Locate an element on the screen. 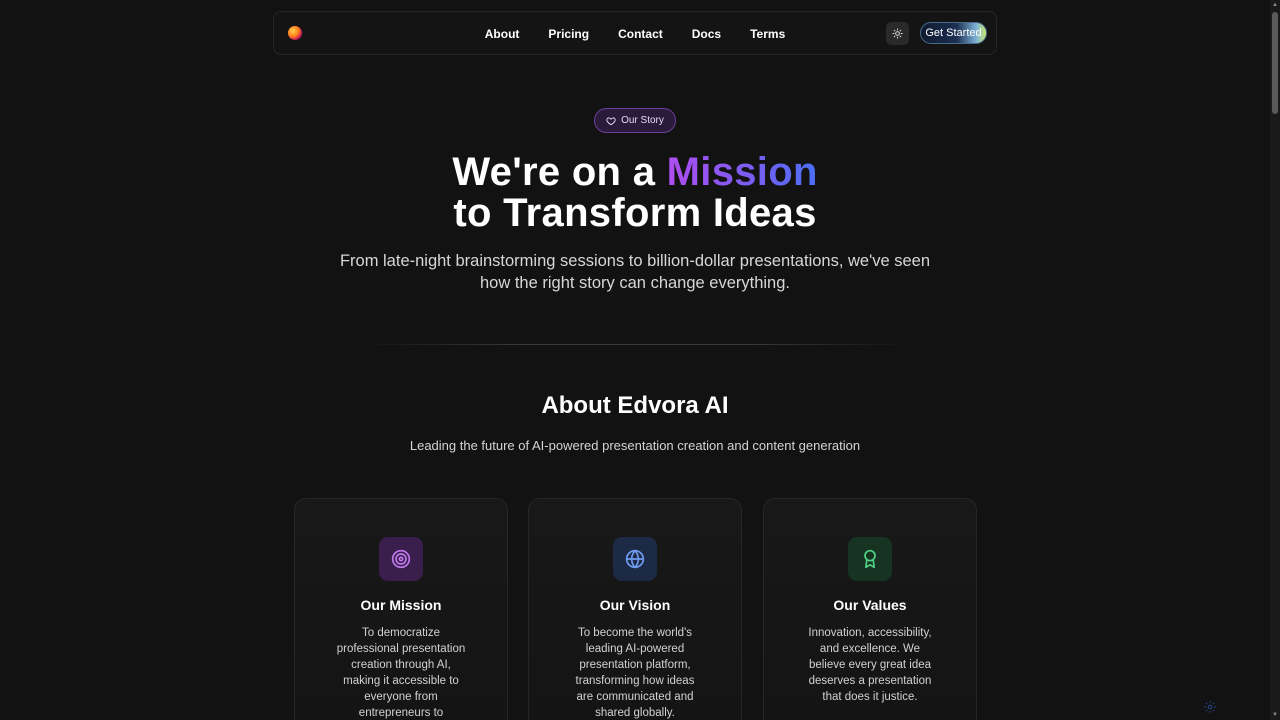 The image size is (1280, 720). section-divider is located at coordinates (636, 344).